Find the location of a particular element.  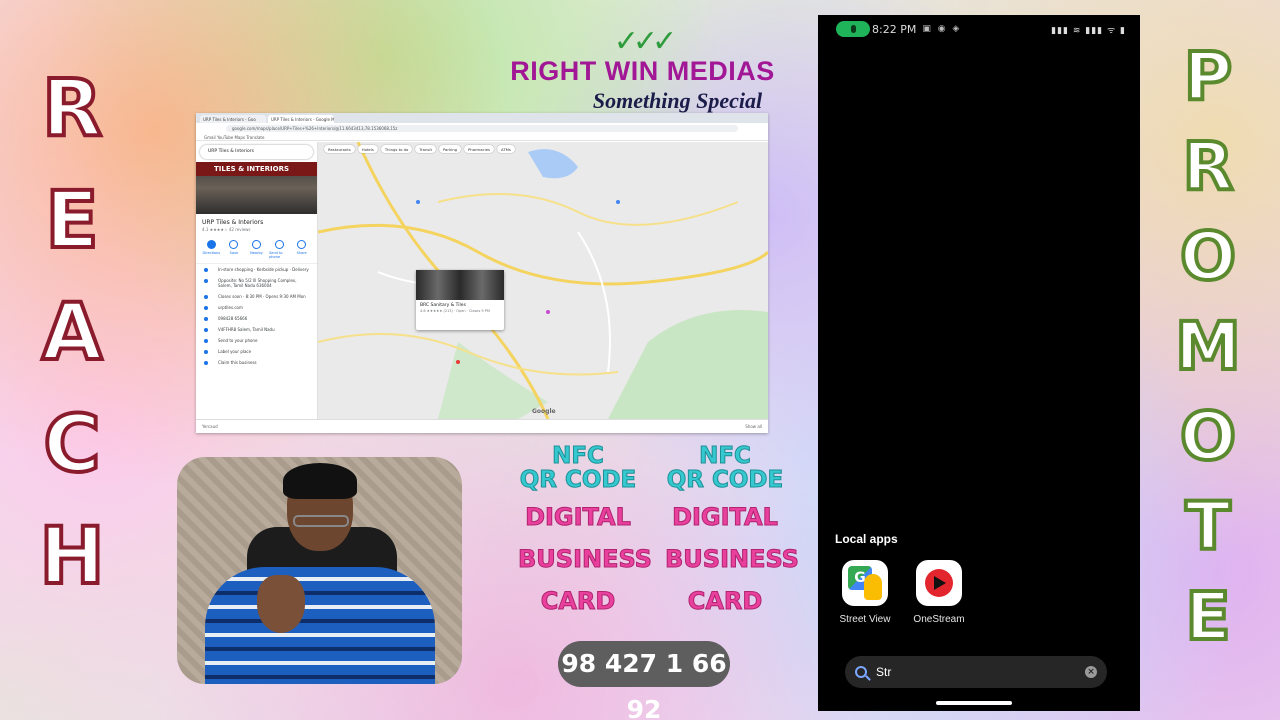

app-street-view: G Street View is located at coordinates (865, 592).